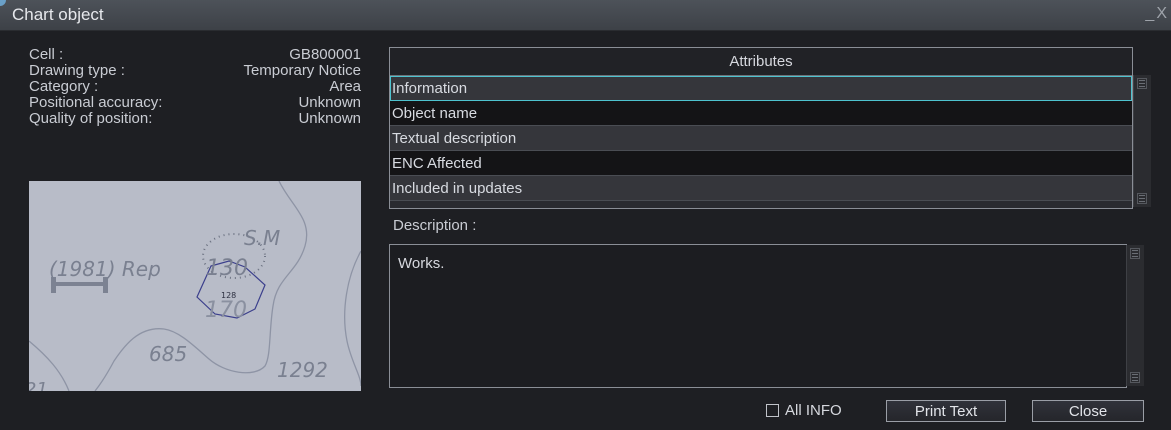  Describe the element at coordinates (1157, 14) in the screenshot. I see `window-controls: _X` at that location.